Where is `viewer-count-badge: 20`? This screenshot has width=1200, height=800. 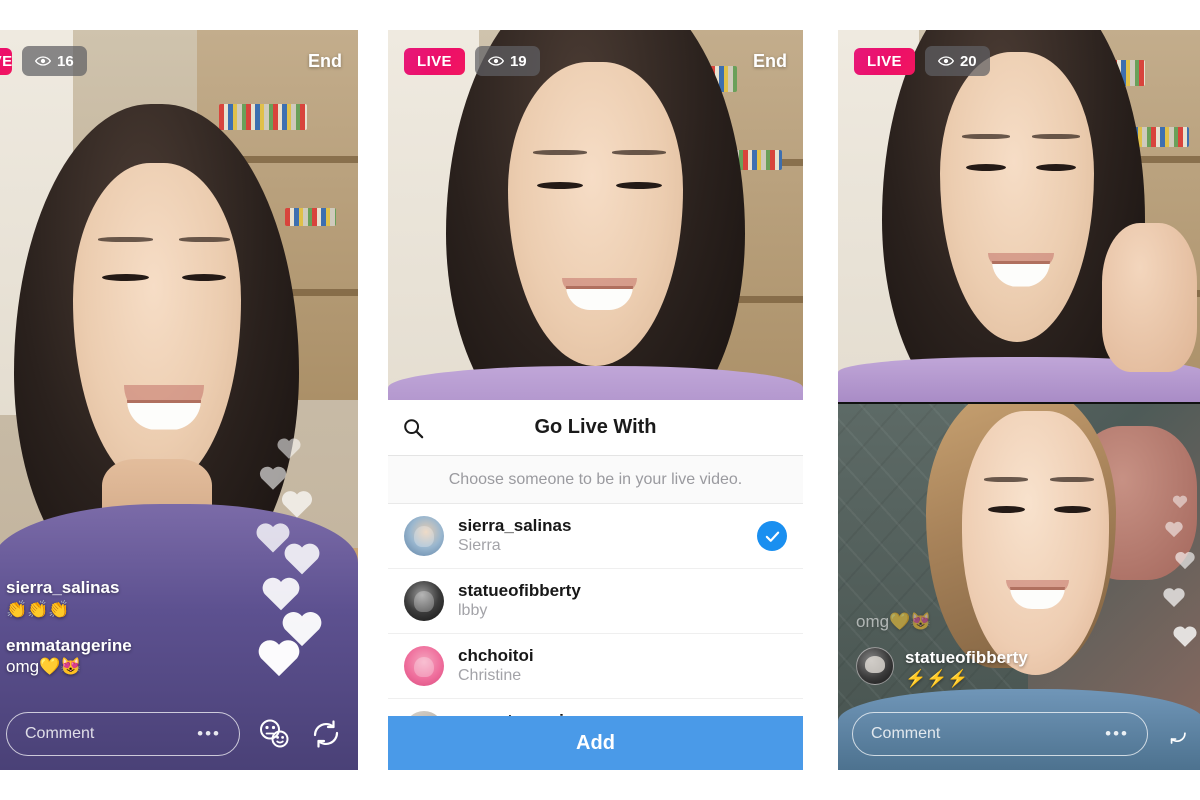
viewer-count-badge: 20 is located at coordinates (957, 61).